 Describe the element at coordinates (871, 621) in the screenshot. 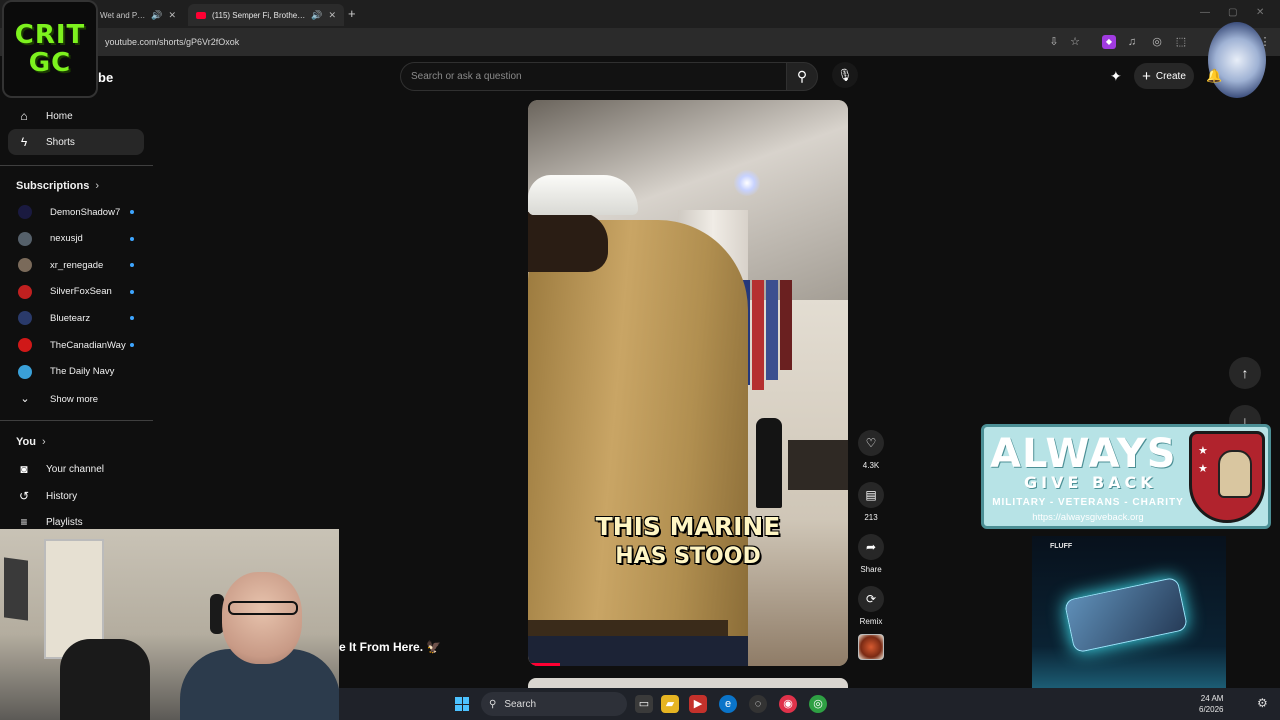

I see `remix-label: Remix` at that location.